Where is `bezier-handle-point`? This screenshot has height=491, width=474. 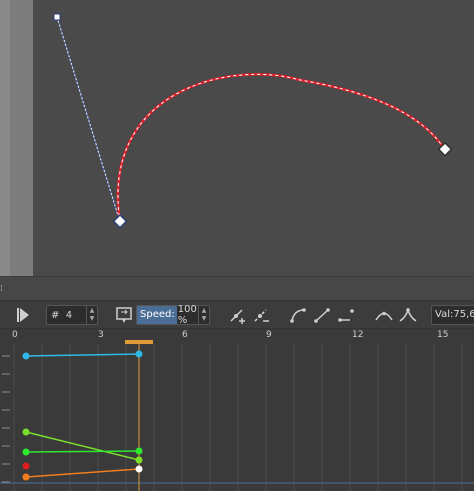
bezier-handle-point is located at coordinates (57, 17).